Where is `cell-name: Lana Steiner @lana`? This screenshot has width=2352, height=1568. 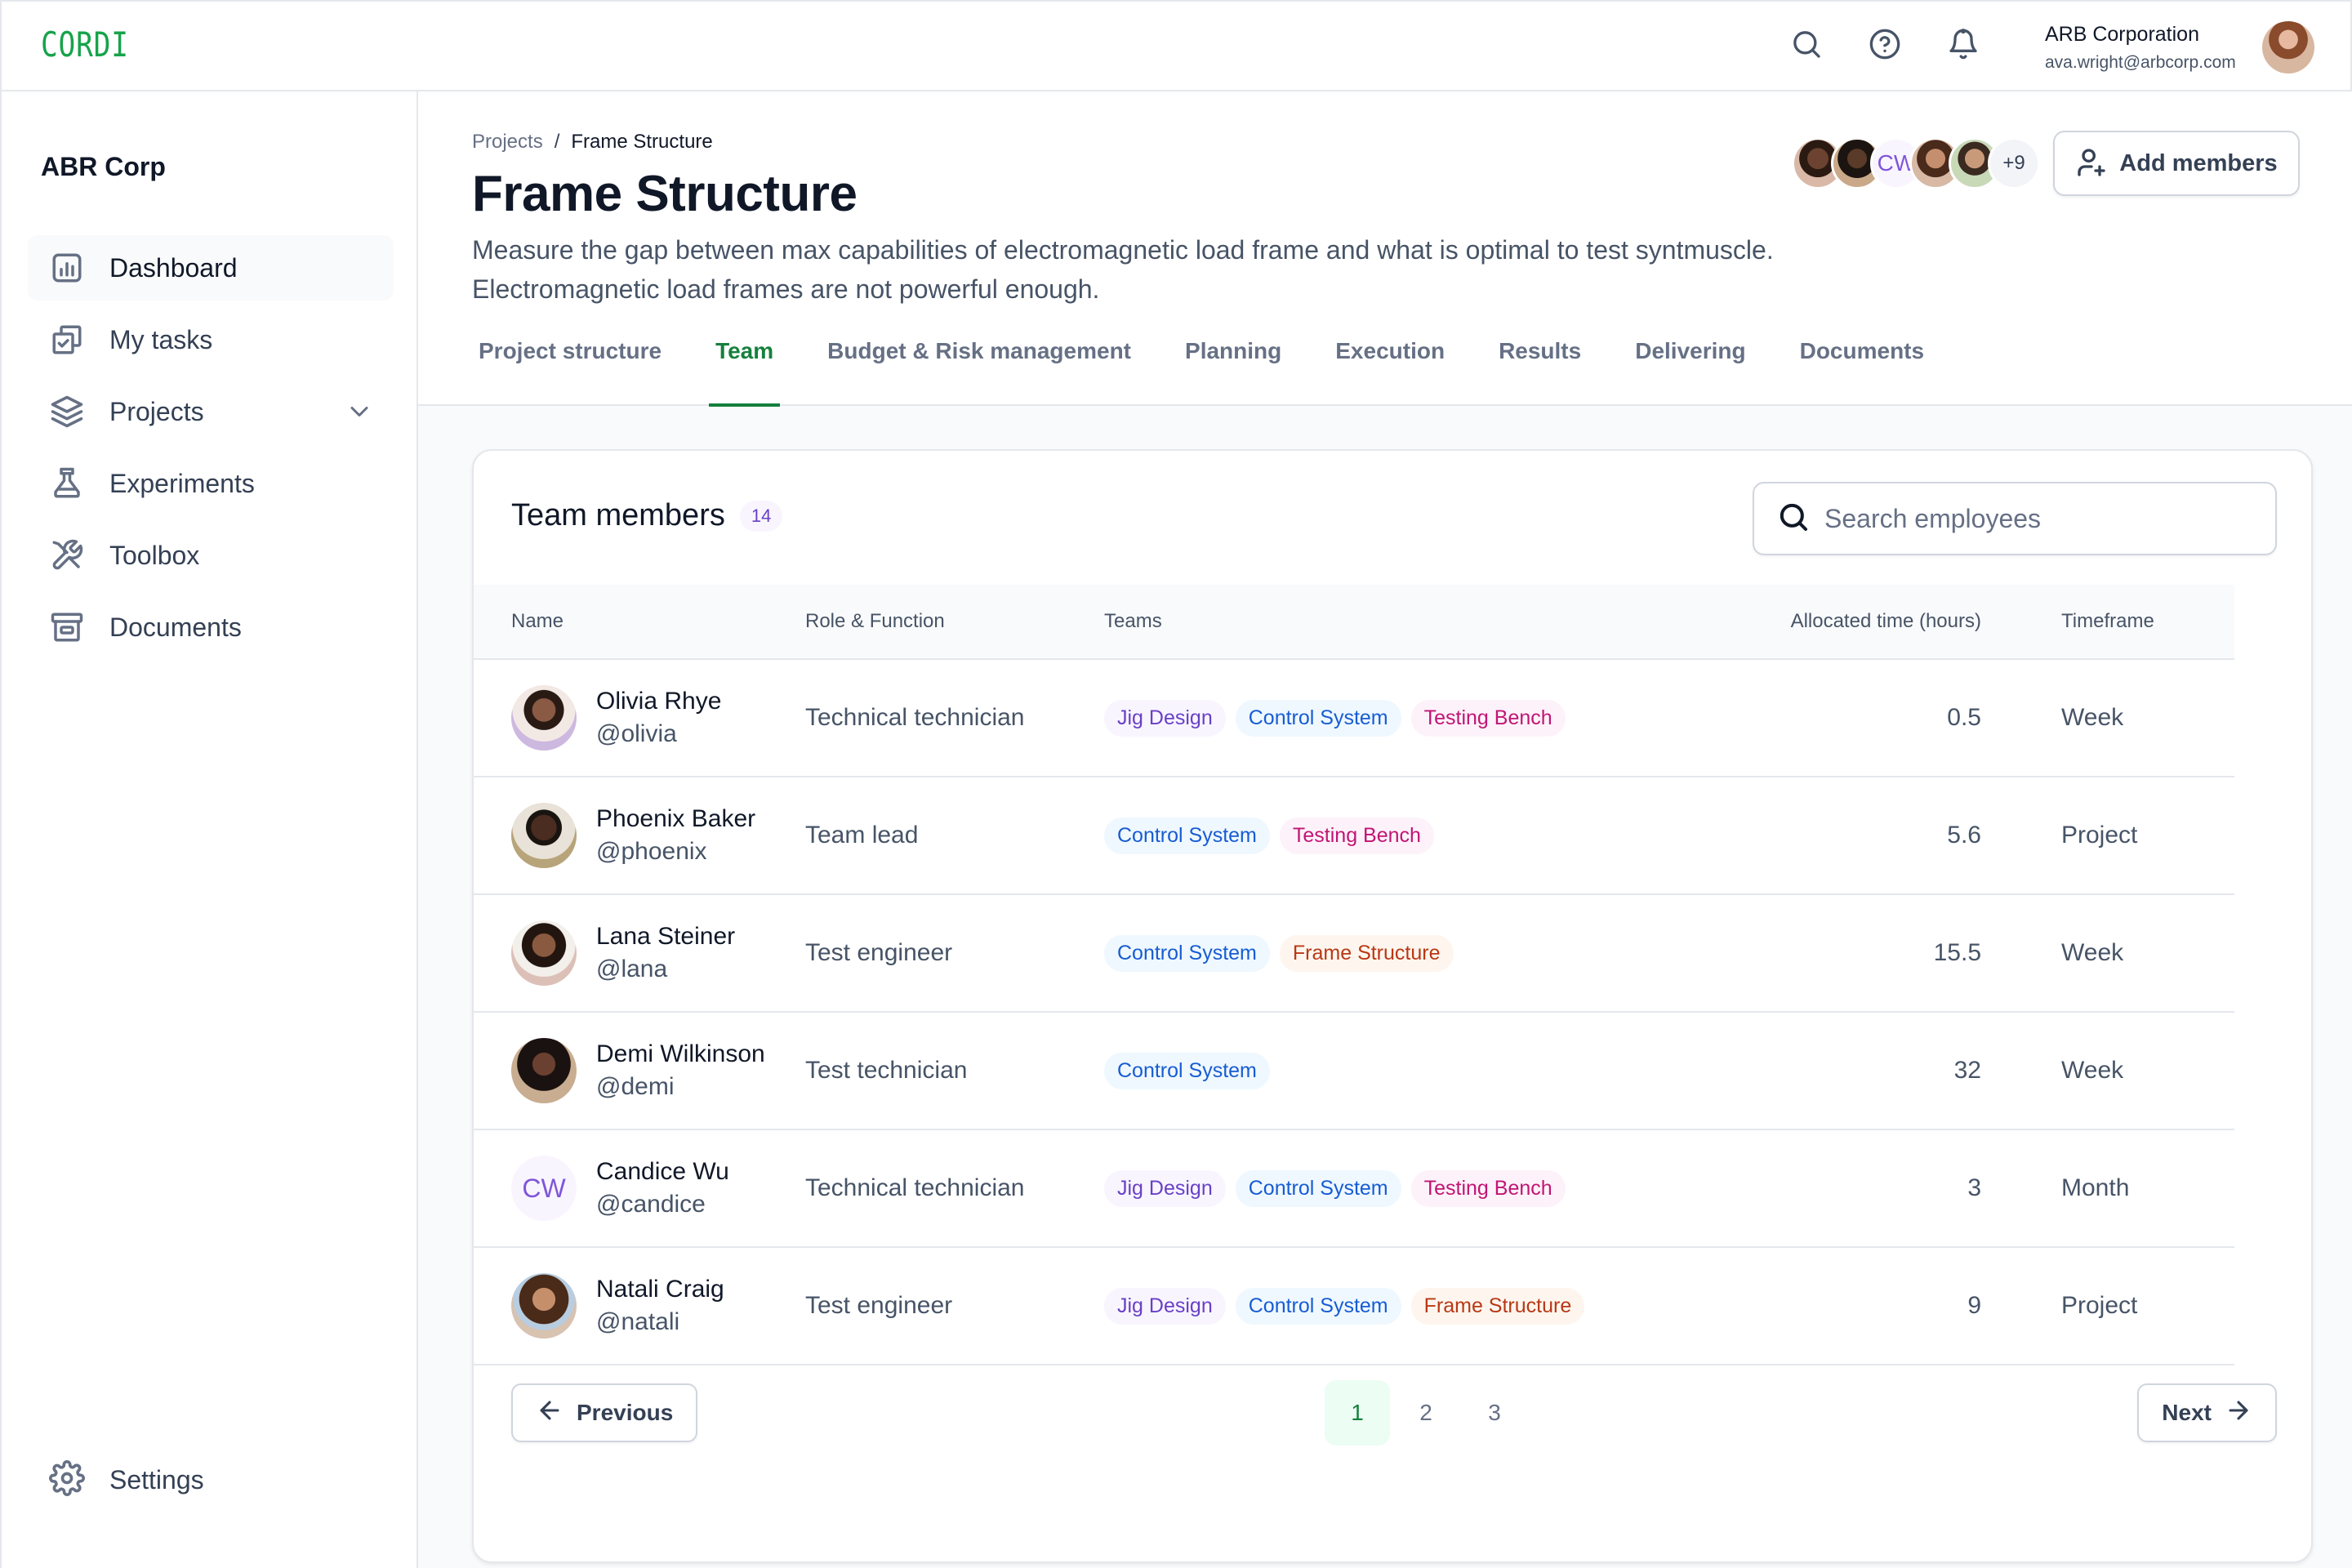
cell-name: Lana Steiner @lana is located at coordinates (639, 953).